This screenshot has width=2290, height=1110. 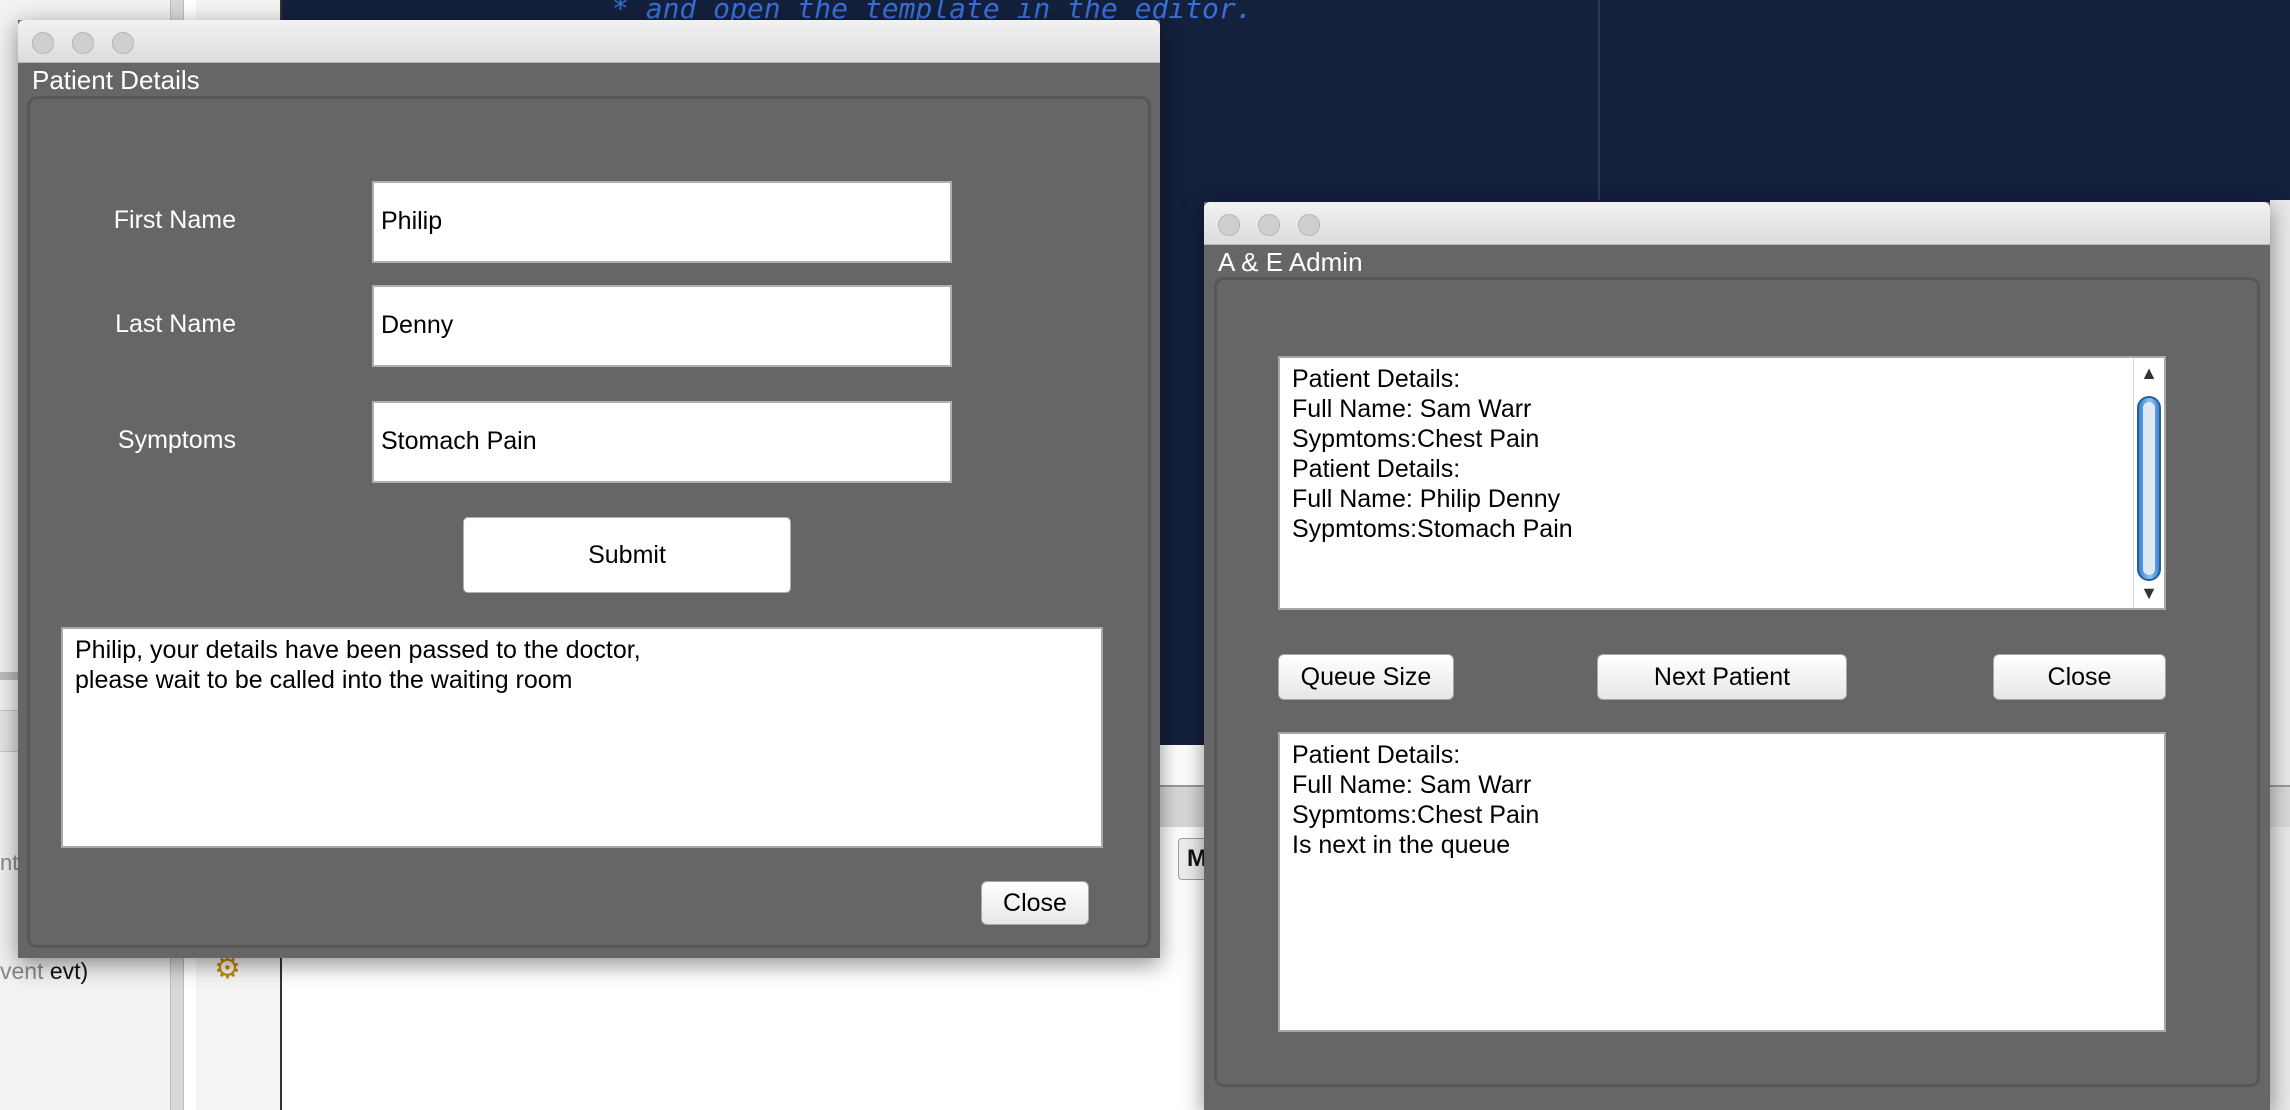 I want to click on symptoms-field: Stomach Pain, so click(x=662, y=442).